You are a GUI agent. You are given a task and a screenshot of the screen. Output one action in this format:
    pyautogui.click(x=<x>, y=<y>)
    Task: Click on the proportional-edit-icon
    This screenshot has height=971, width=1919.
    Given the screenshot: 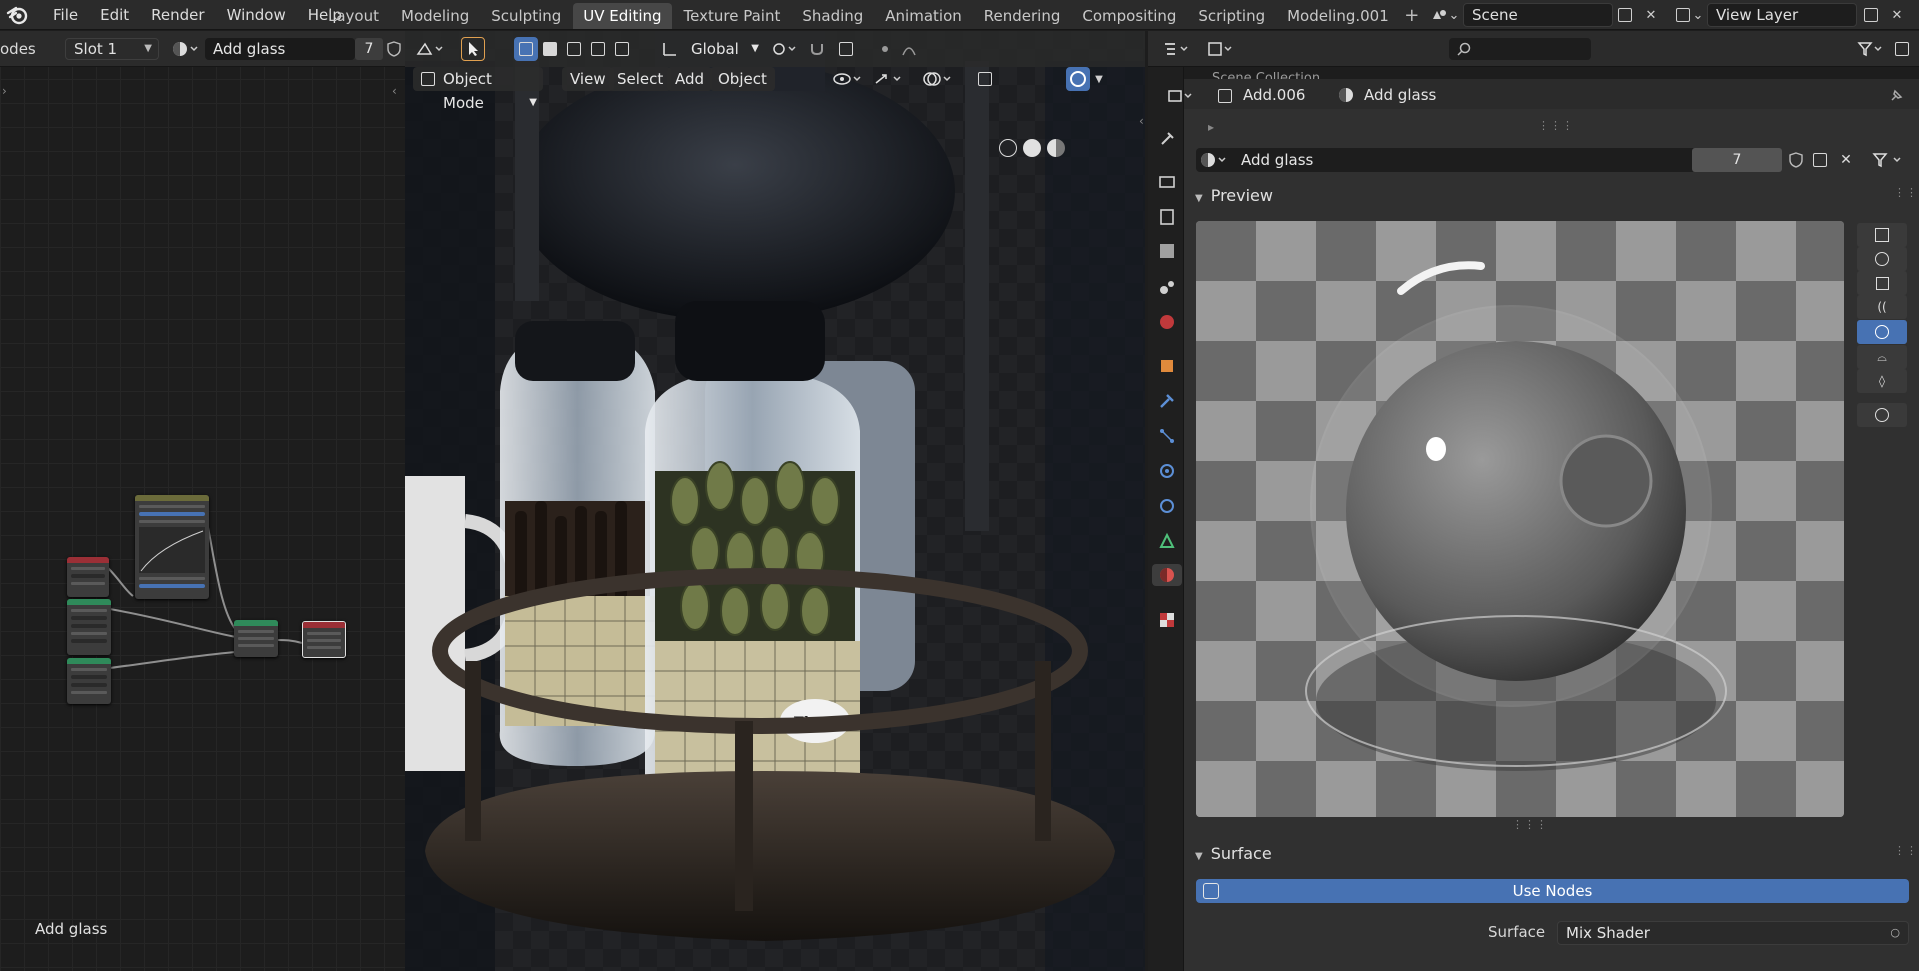 What is the action you would take?
    pyautogui.click(x=885, y=49)
    